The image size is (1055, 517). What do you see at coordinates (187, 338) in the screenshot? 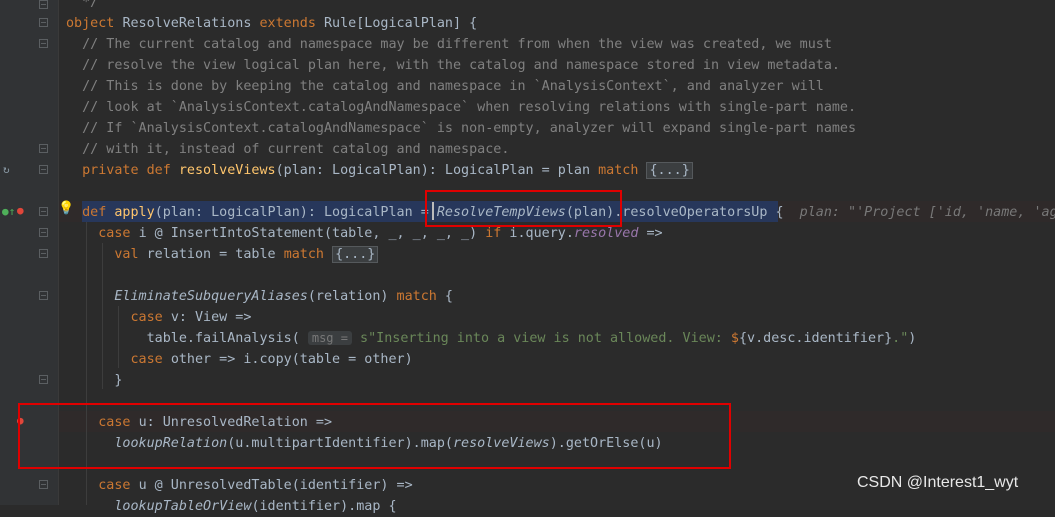
I see `code-token: table.failAnalysis(` at bounding box center [187, 338].